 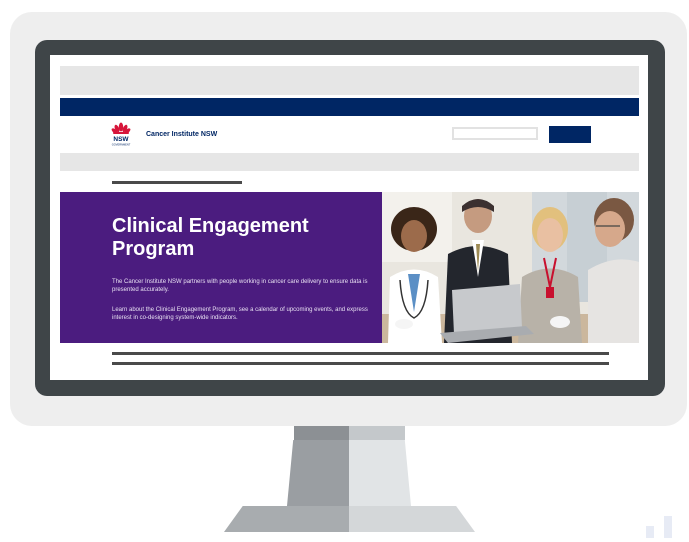 I want to click on hero-photo, so click(x=510, y=267).